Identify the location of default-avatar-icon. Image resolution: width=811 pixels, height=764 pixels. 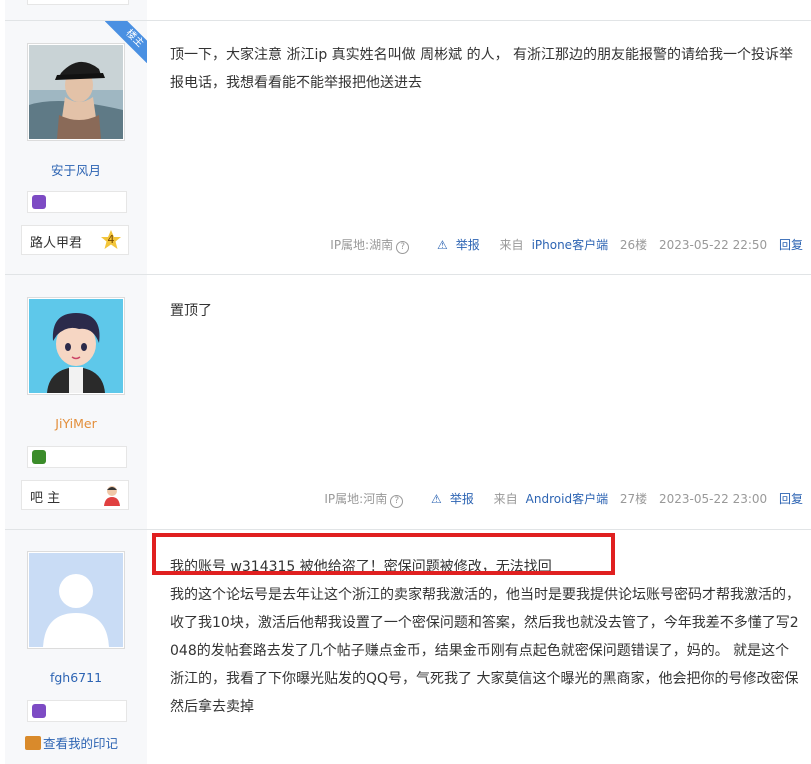
(76, 600).